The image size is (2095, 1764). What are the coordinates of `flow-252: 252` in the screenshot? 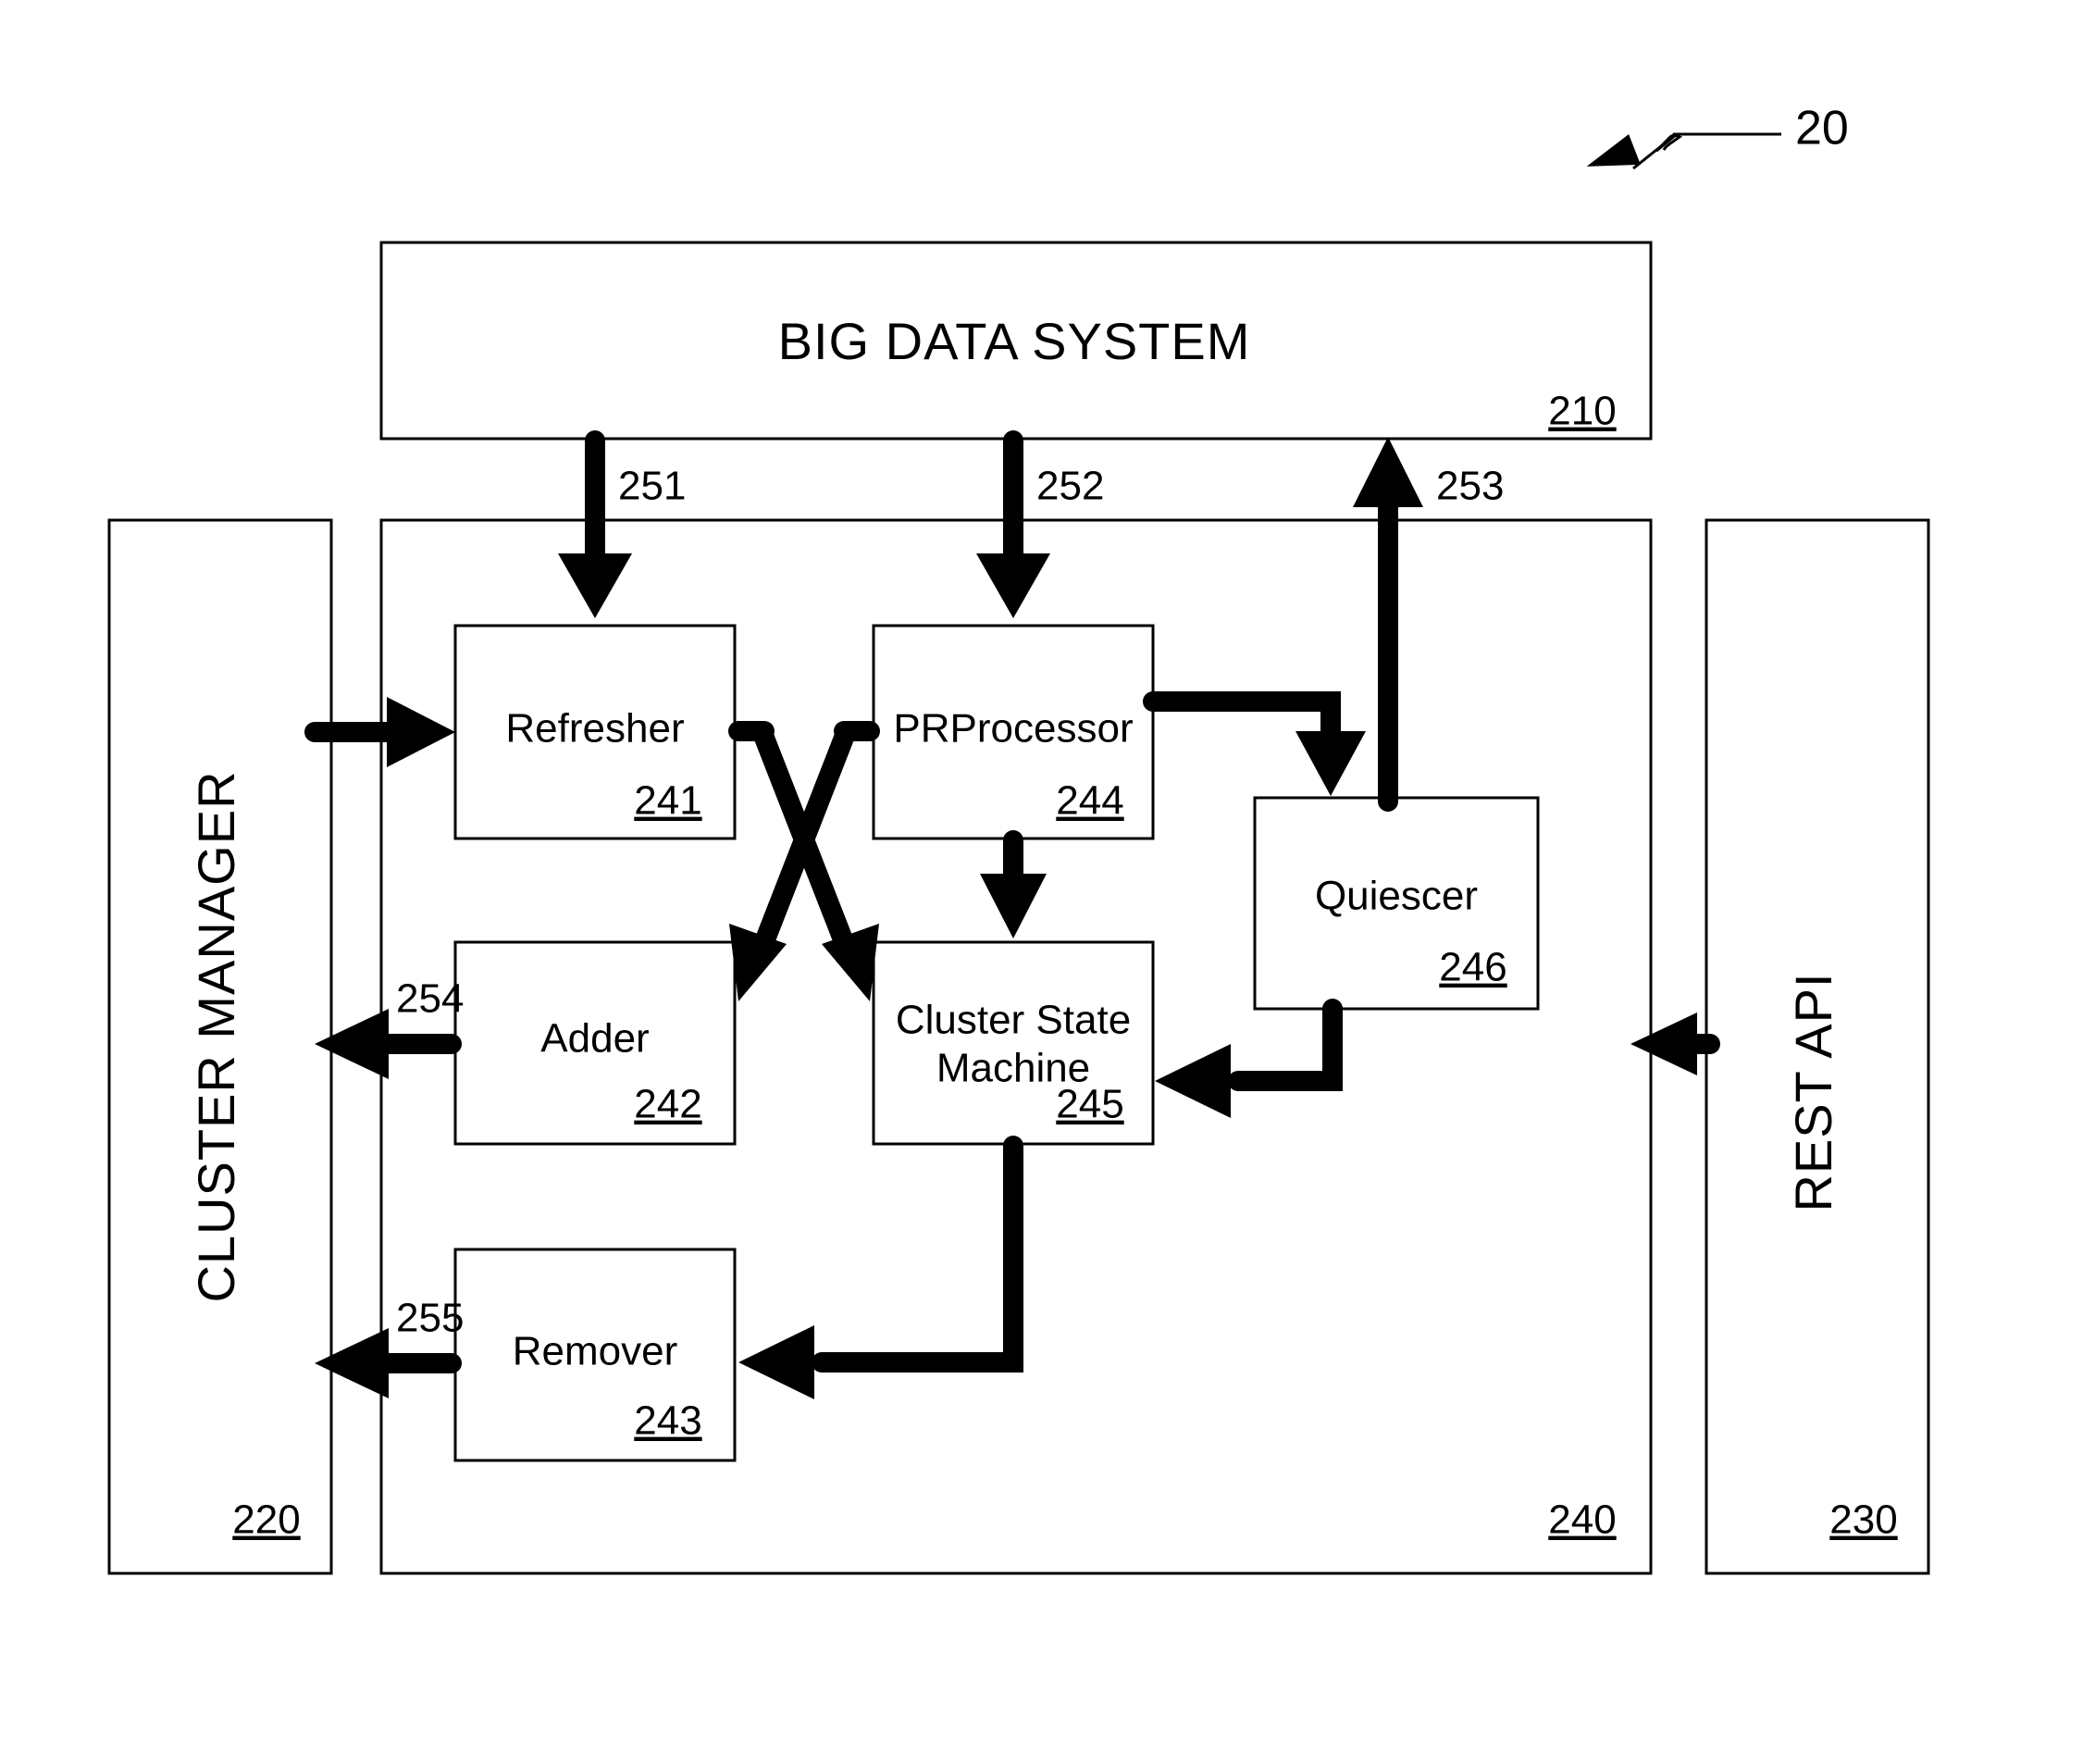 It's located at (1040, 524).